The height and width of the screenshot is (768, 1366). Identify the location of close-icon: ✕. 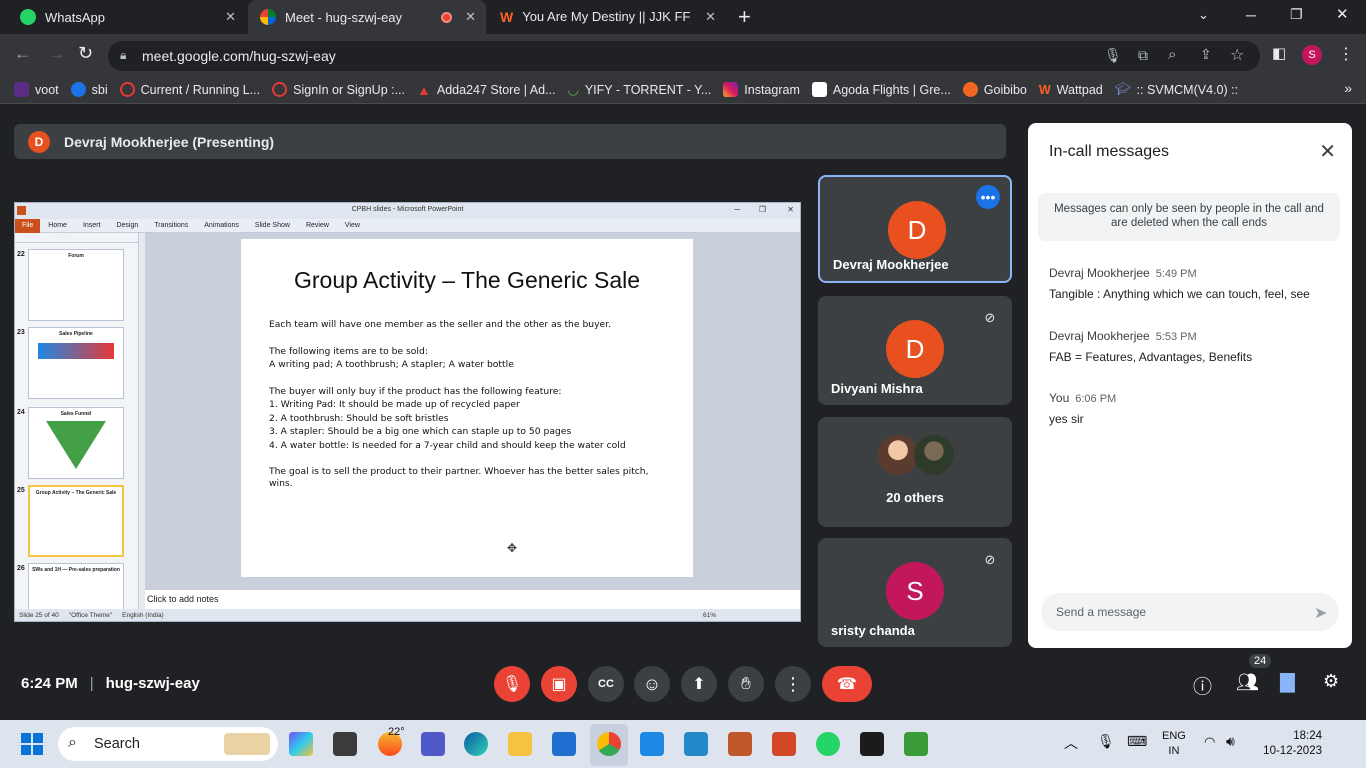
(1327, 151).